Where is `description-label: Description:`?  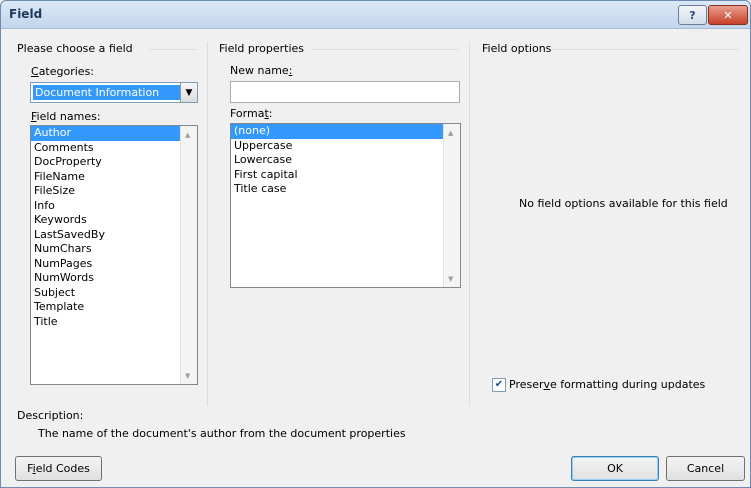
description-label: Description: is located at coordinates (50, 415).